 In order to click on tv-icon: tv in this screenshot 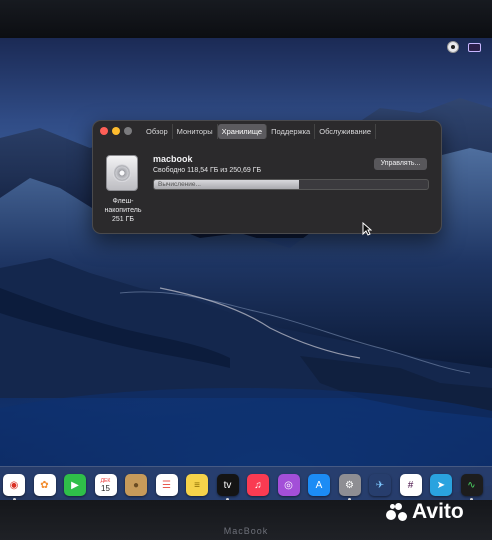, I will do `click(227, 485)`.